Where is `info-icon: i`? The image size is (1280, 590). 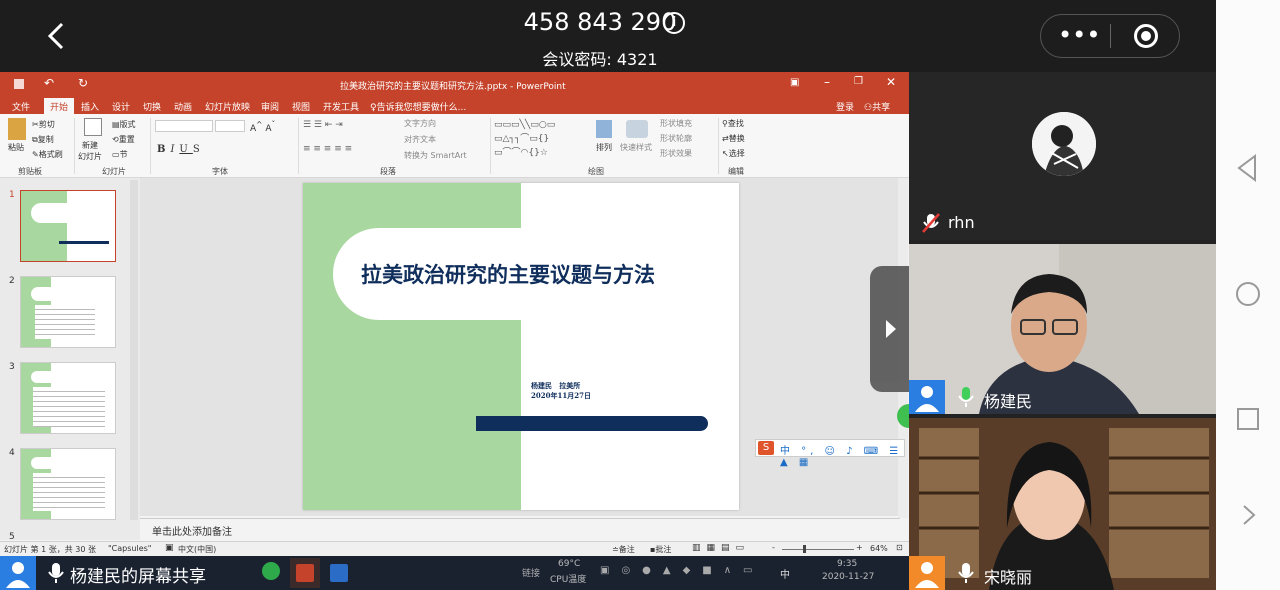 info-icon: i is located at coordinates (674, 23).